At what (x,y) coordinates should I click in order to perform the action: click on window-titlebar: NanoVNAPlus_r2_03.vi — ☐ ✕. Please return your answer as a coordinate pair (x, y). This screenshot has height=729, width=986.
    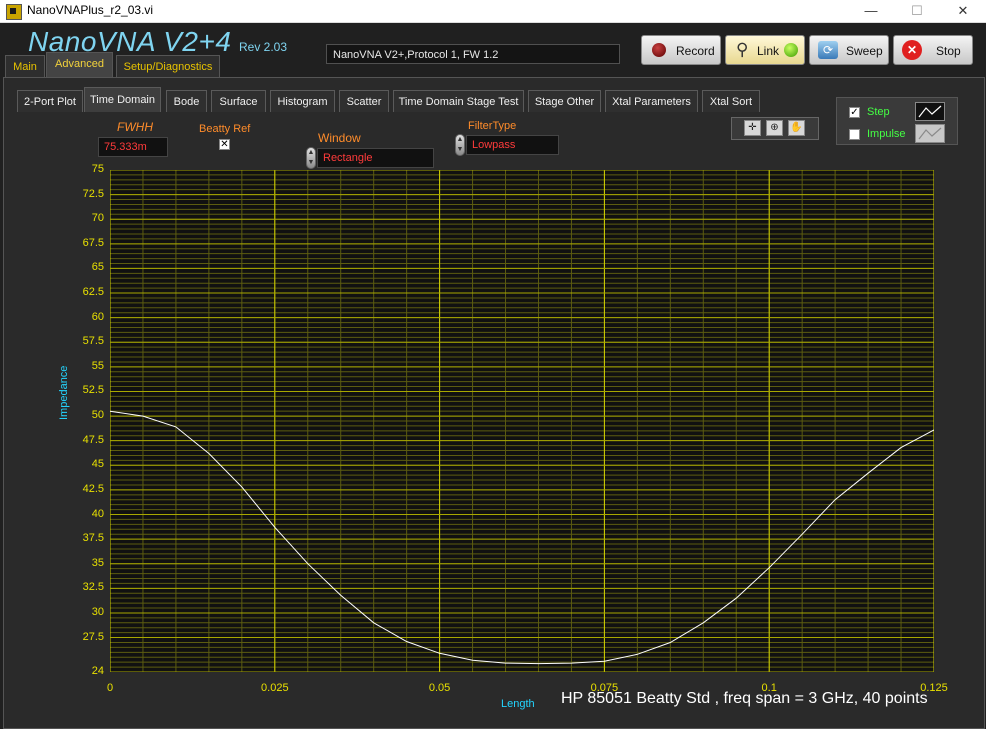
    Looking at the image, I should click on (493, 11).